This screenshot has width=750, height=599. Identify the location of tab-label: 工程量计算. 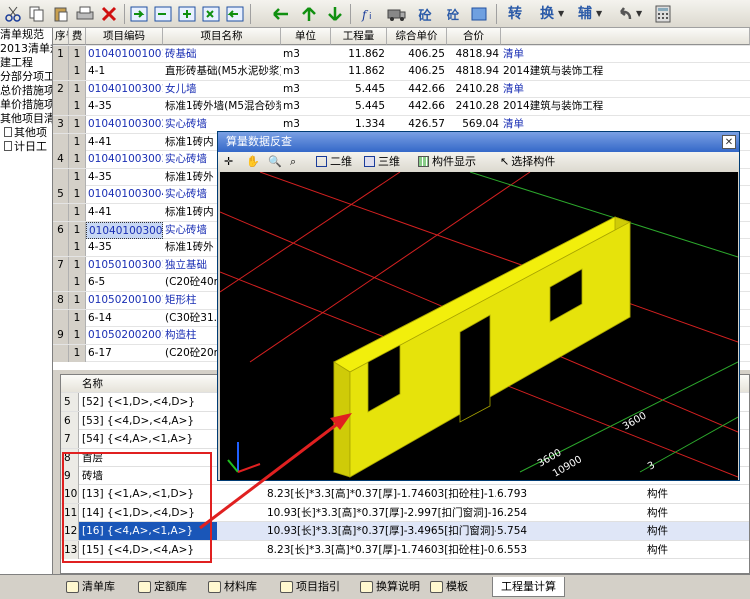
(528, 586).